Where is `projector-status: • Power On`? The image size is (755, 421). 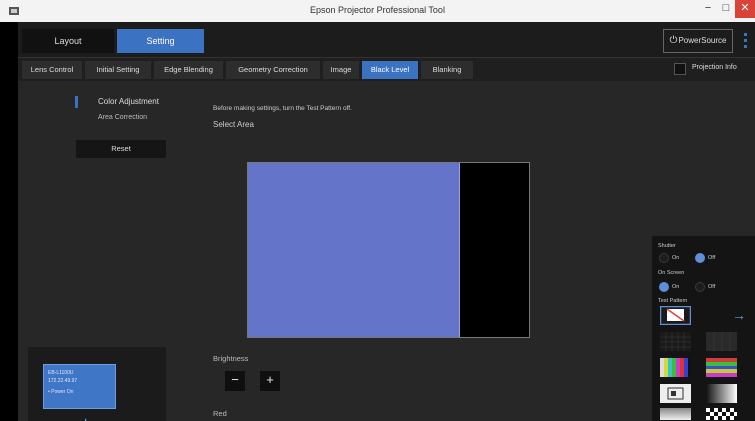 projector-status: • Power On is located at coordinates (61, 392).